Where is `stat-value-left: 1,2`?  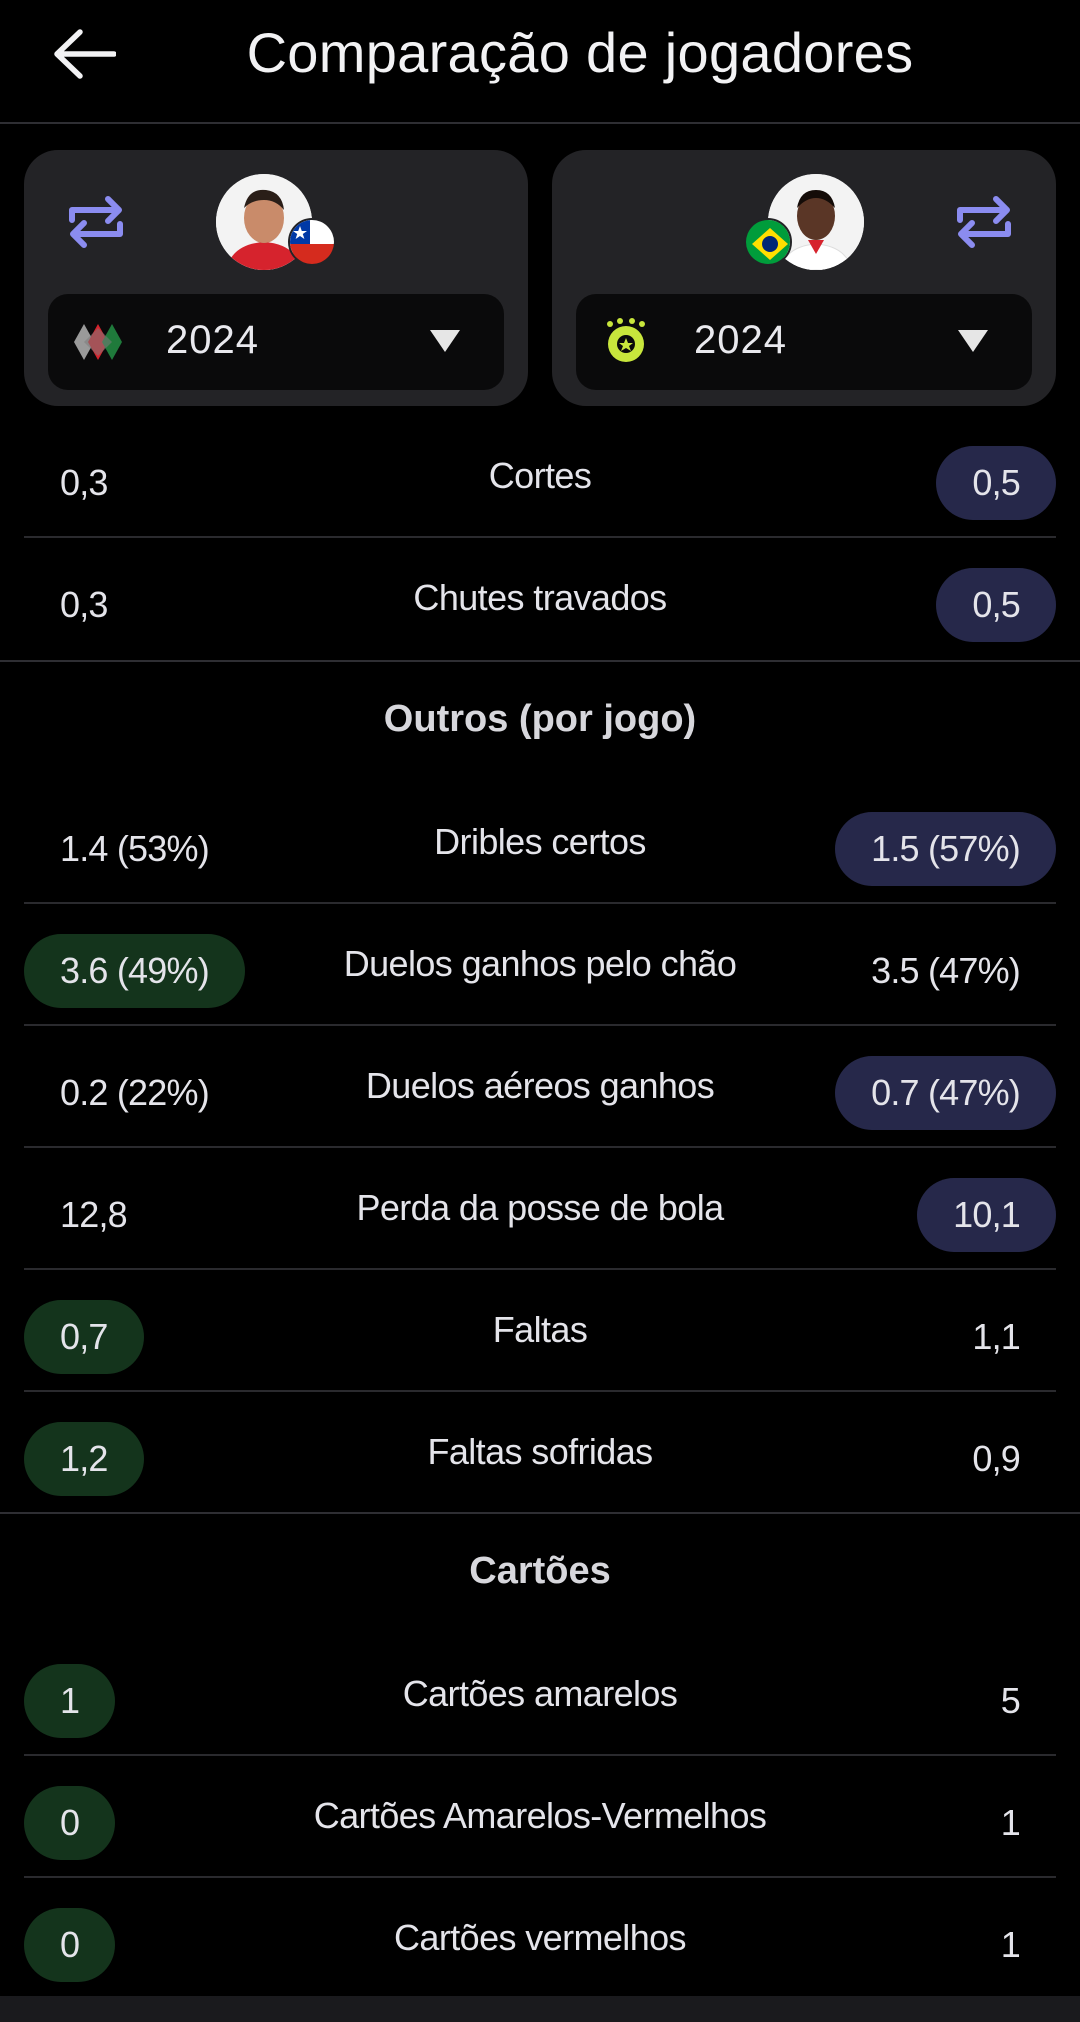
stat-value-left: 1,2 is located at coordinates (84, 1459).